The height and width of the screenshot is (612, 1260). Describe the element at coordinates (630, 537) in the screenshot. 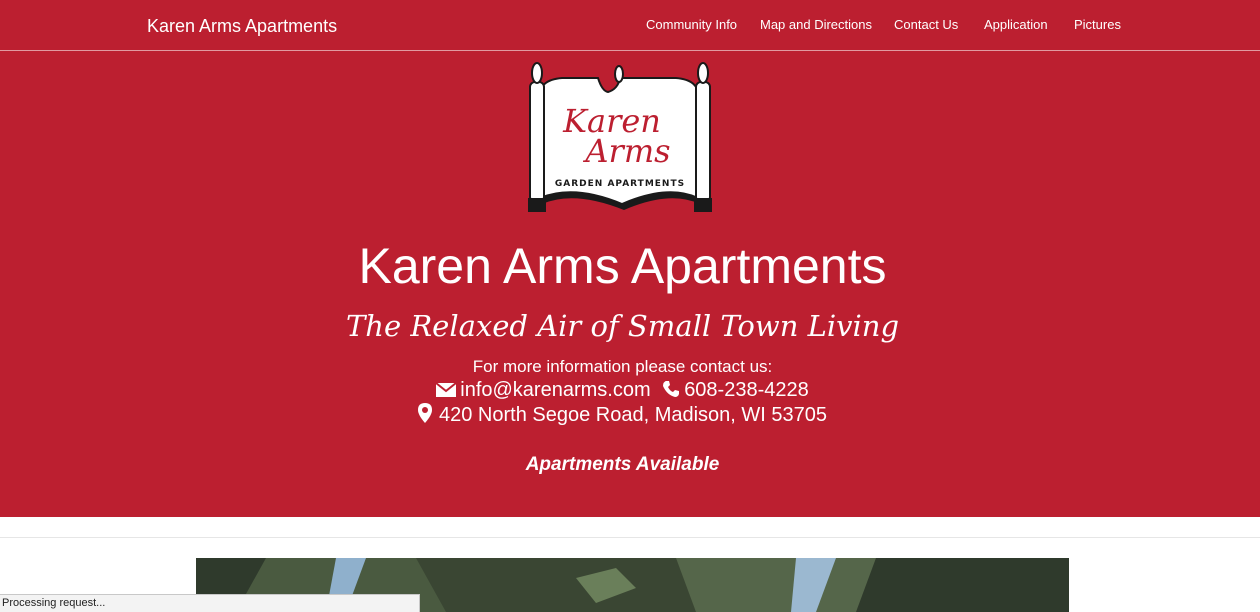

I see `section-divider` at that location.